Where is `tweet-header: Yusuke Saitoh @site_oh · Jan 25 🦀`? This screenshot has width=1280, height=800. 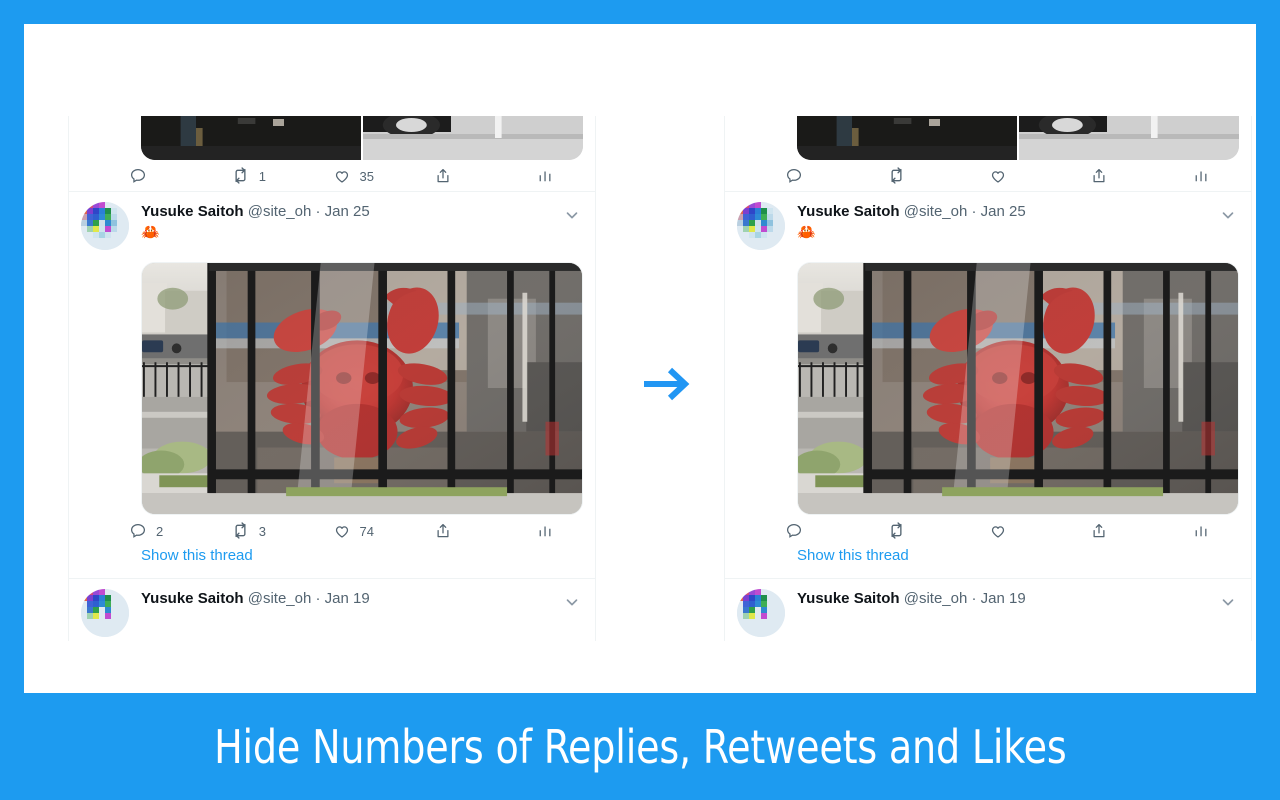 tweet-header: Yusuke Saitoh @site_oh · Jan 25 🦀 is located at coordinates (988, 221).